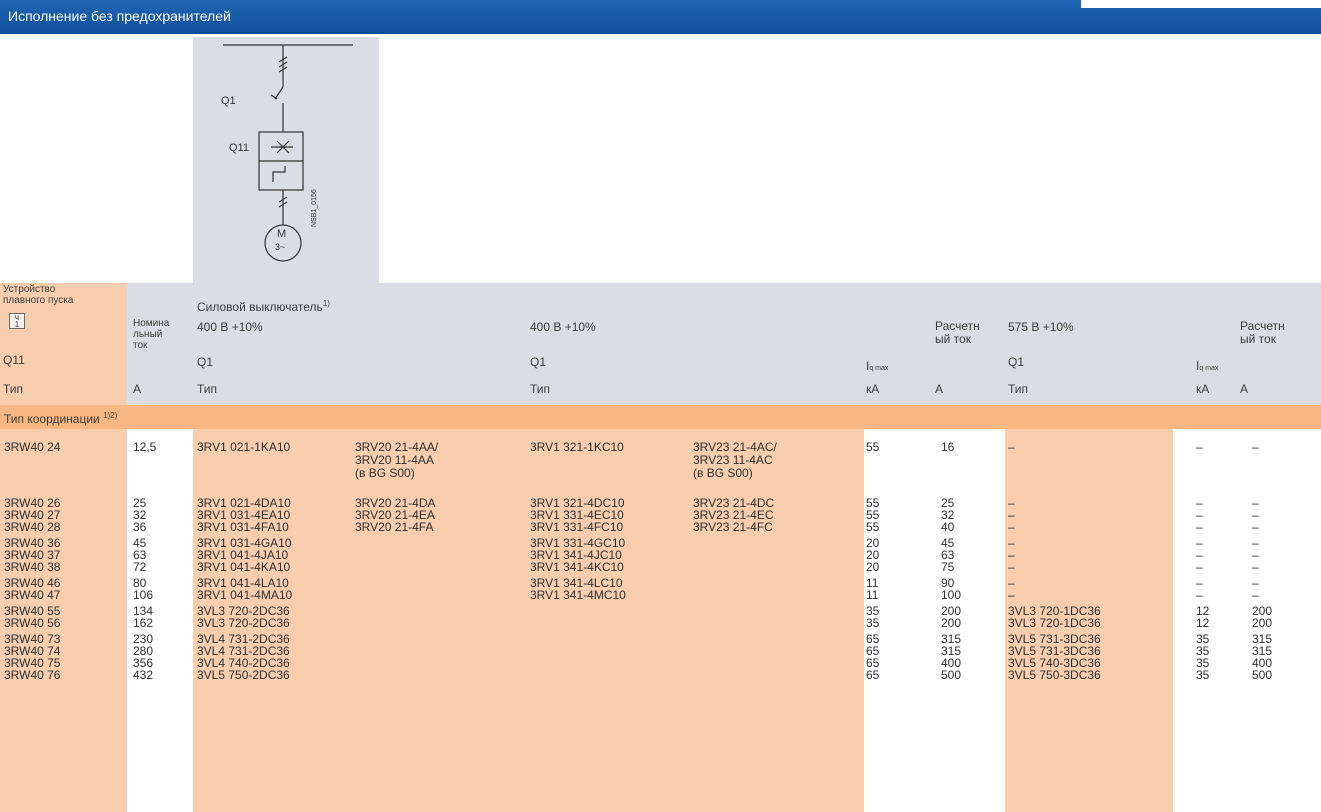 The height and width of the screenshot is (812, 1321). Describe the element at coordinates (1262, 675) in the screenshot. I see `rated-575-cell: 500` at that location.